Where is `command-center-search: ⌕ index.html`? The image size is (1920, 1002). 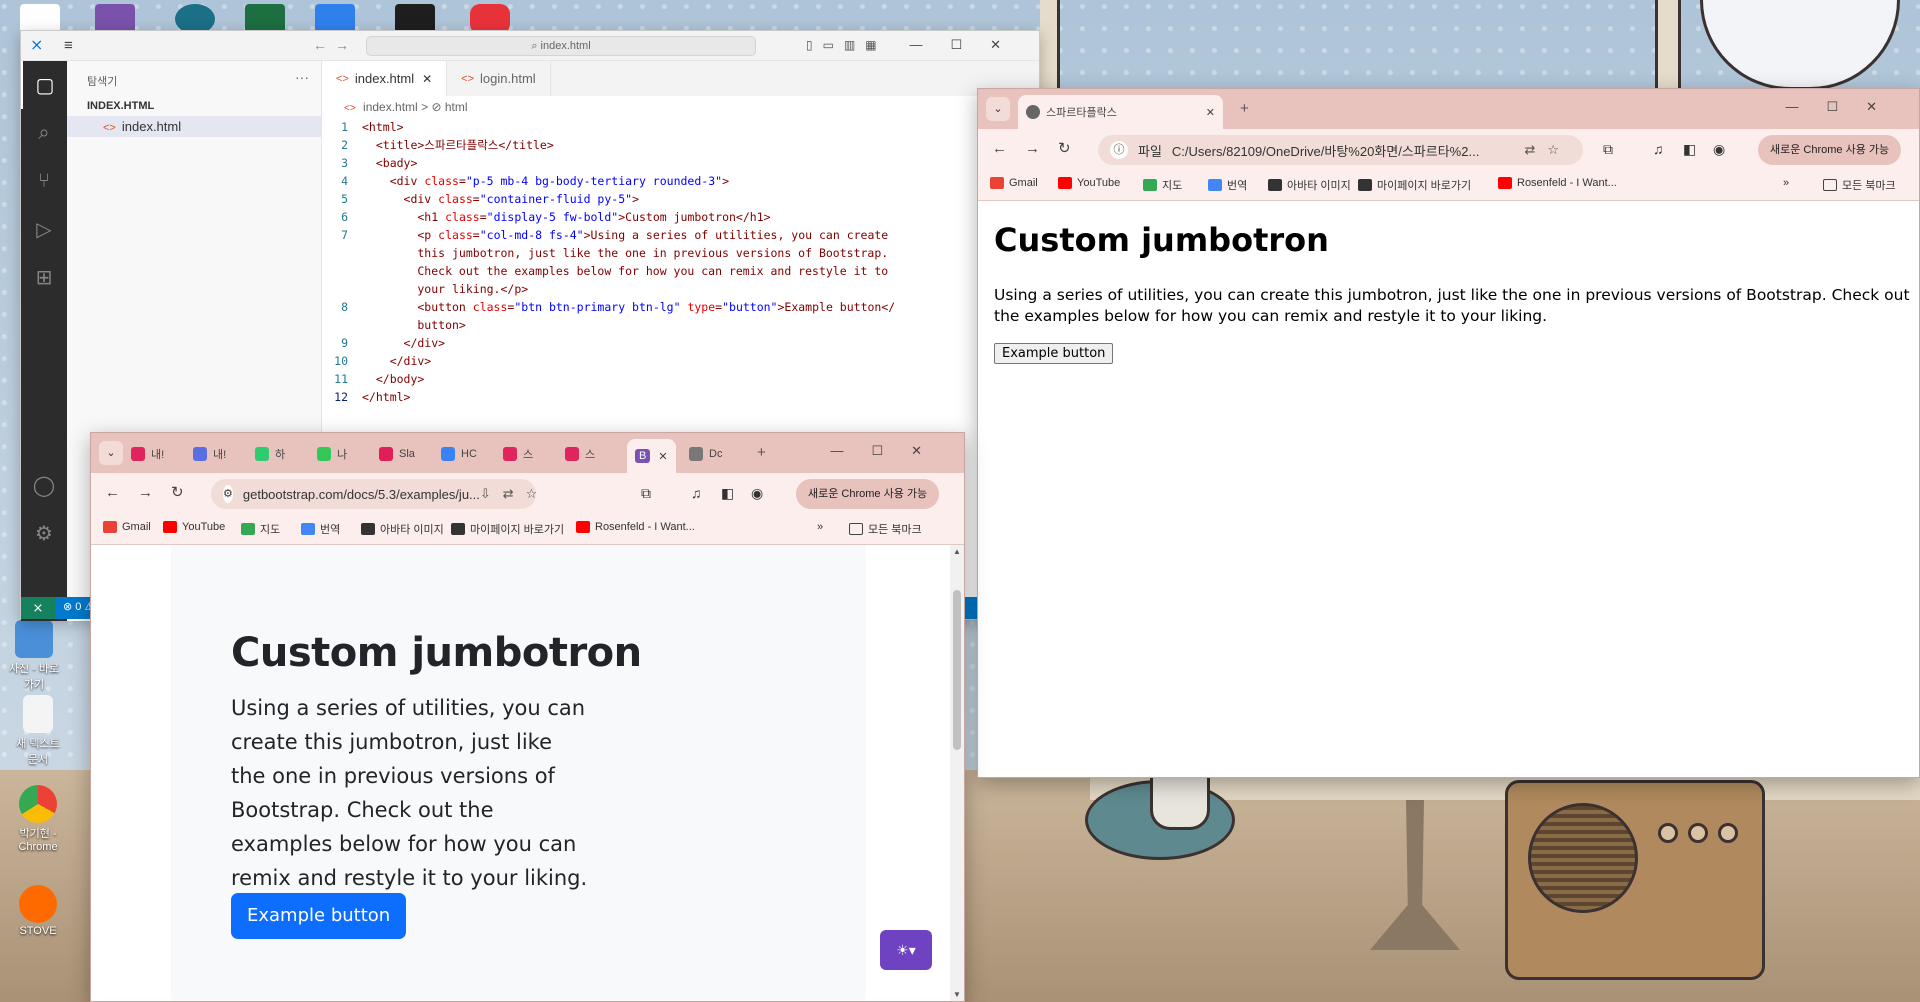
command-center-search: ⌕ index.html is located at coordinates (561, 46).